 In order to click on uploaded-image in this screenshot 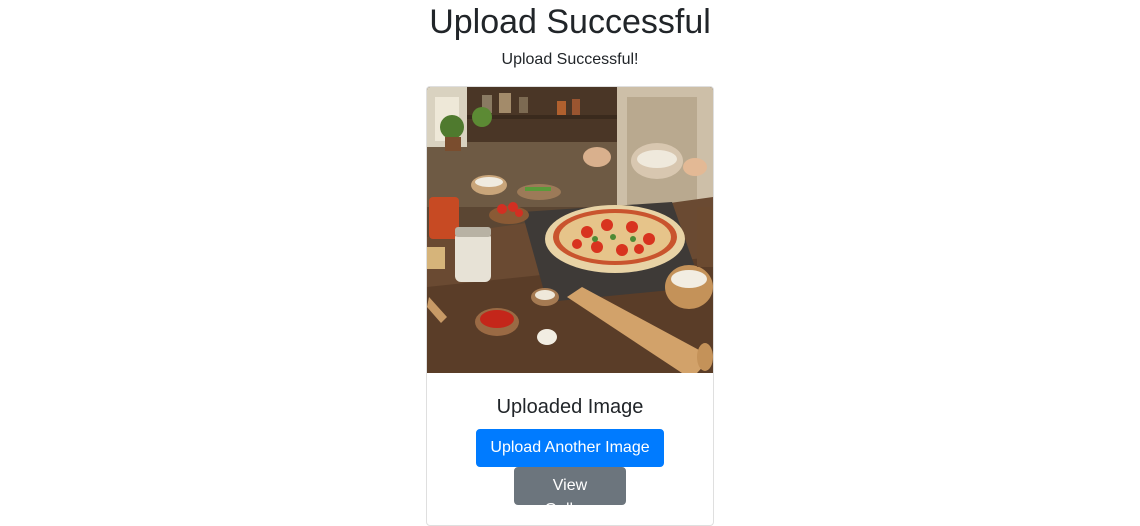, I will do `click(570, 230)`.